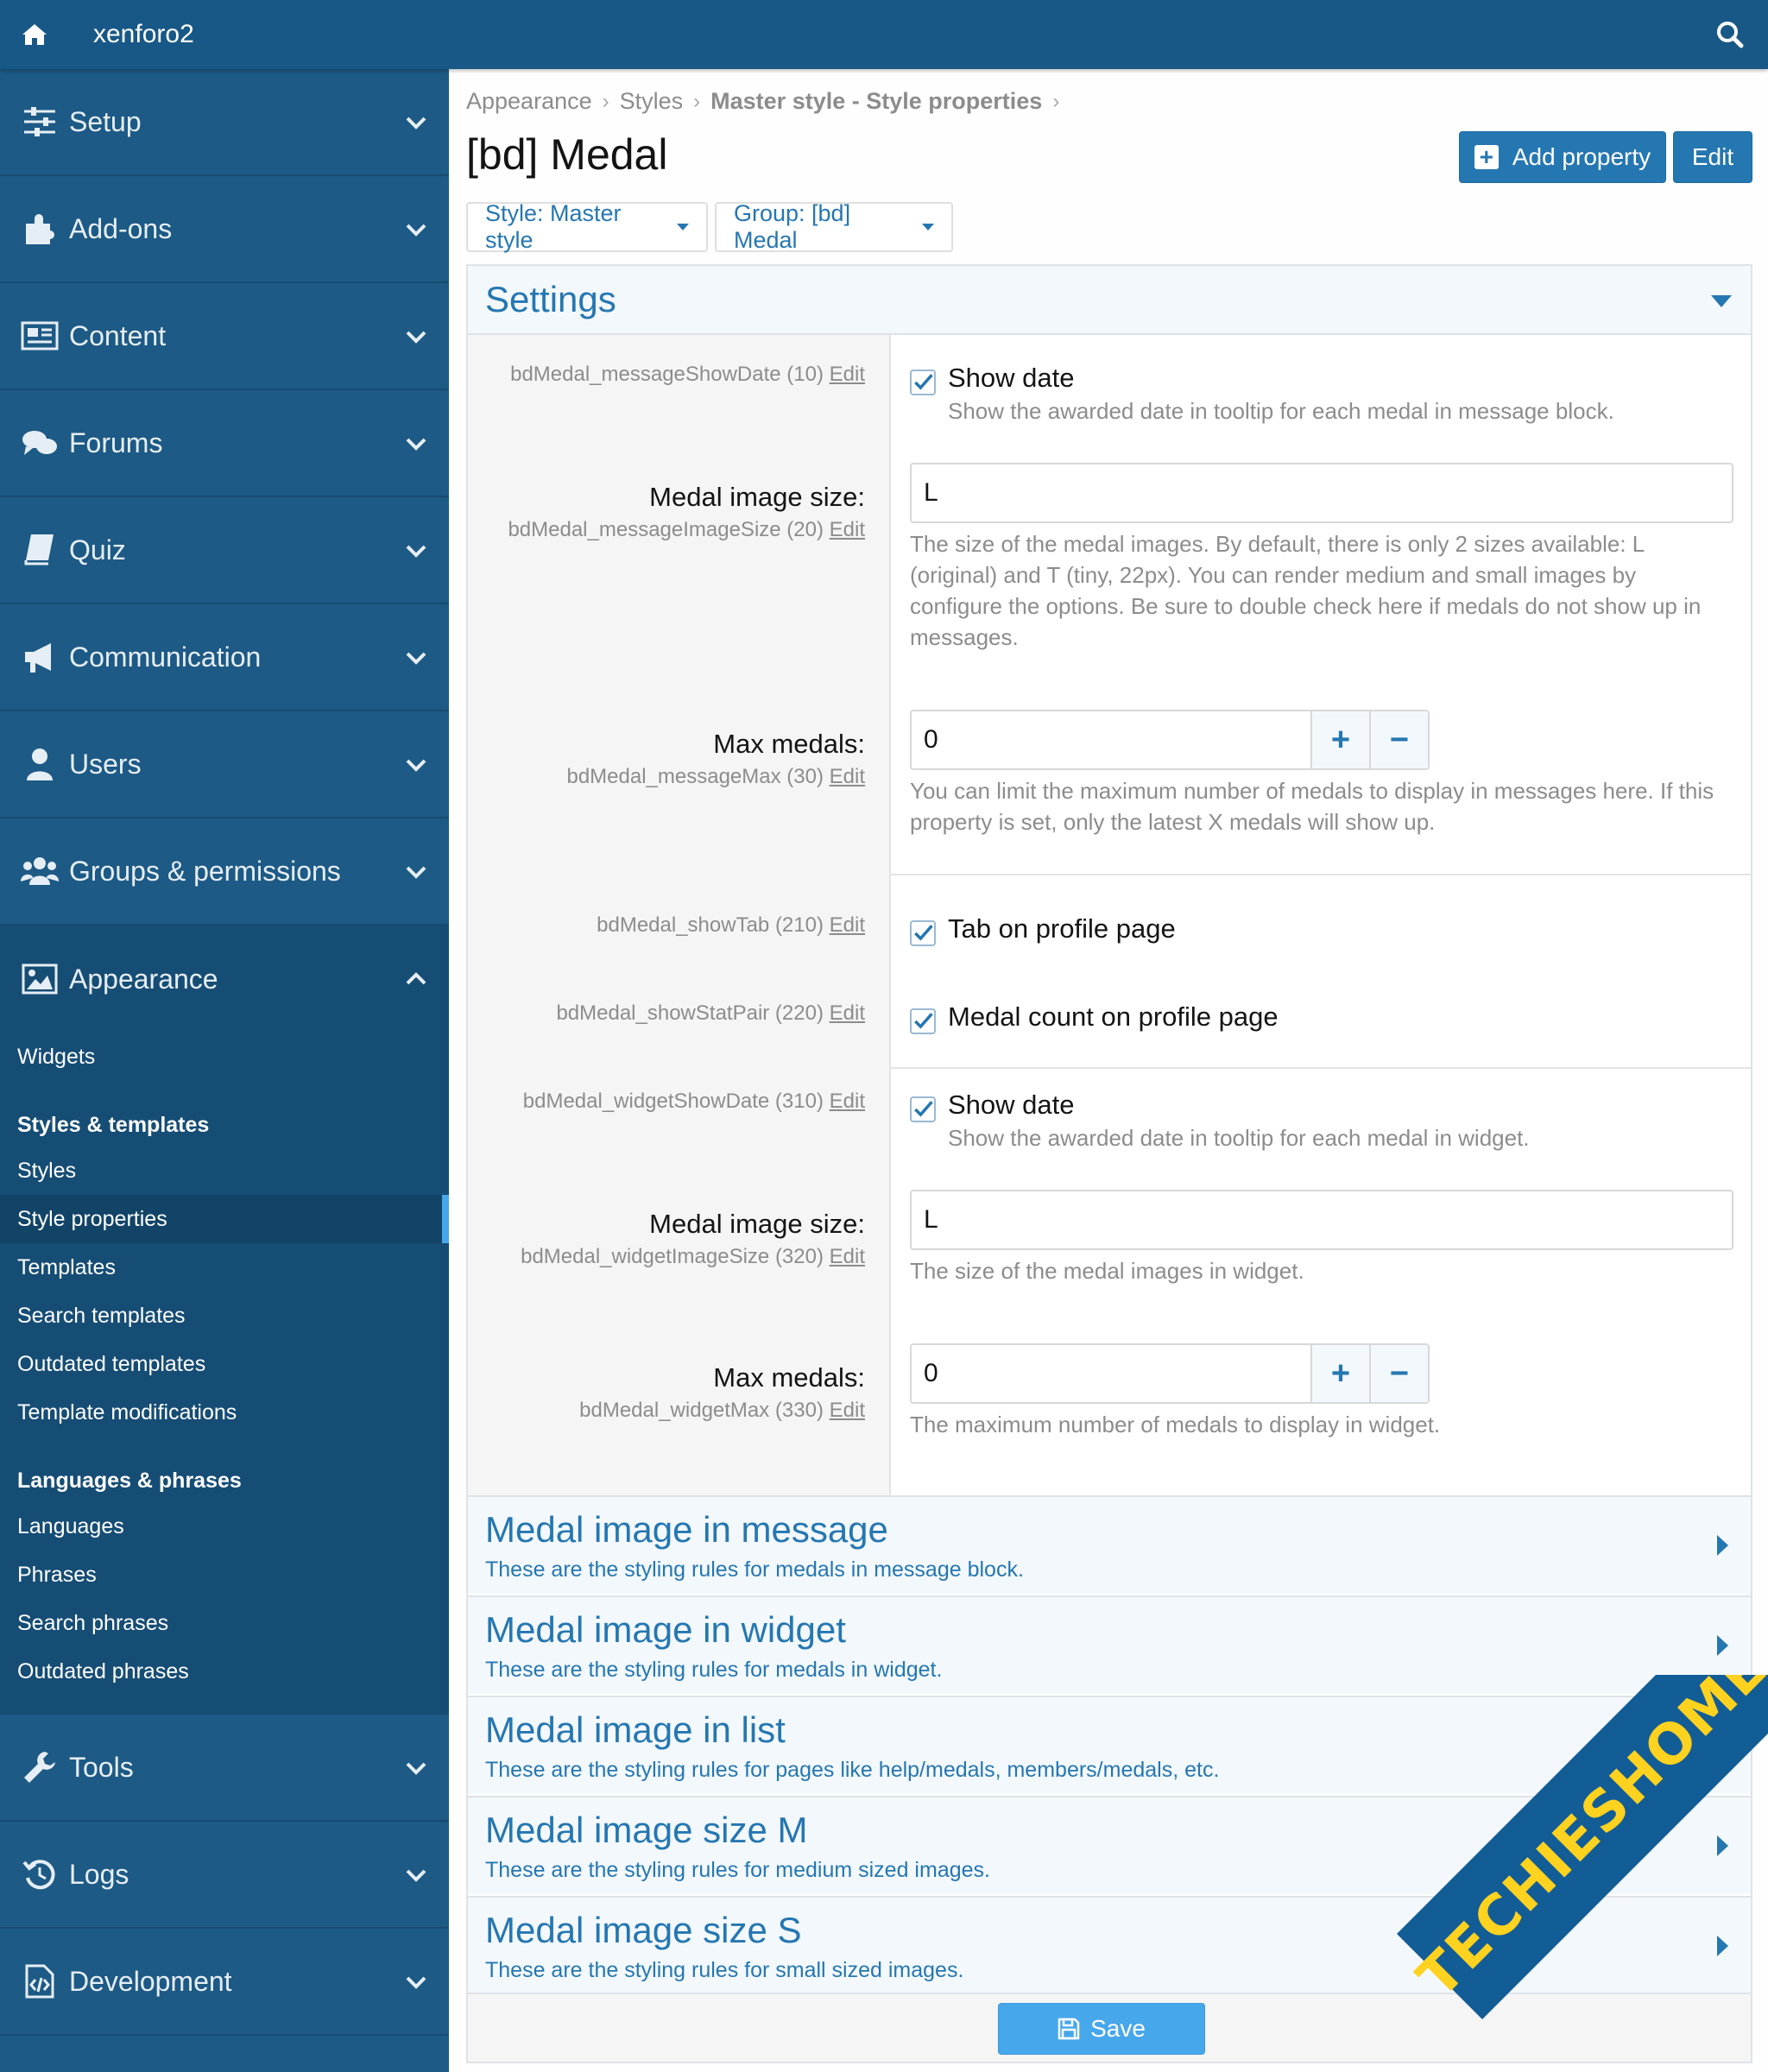 This screenshot has height=2072, width=1768. I want to click on sidebar-item-logs: Logs, so click(225, 1875).